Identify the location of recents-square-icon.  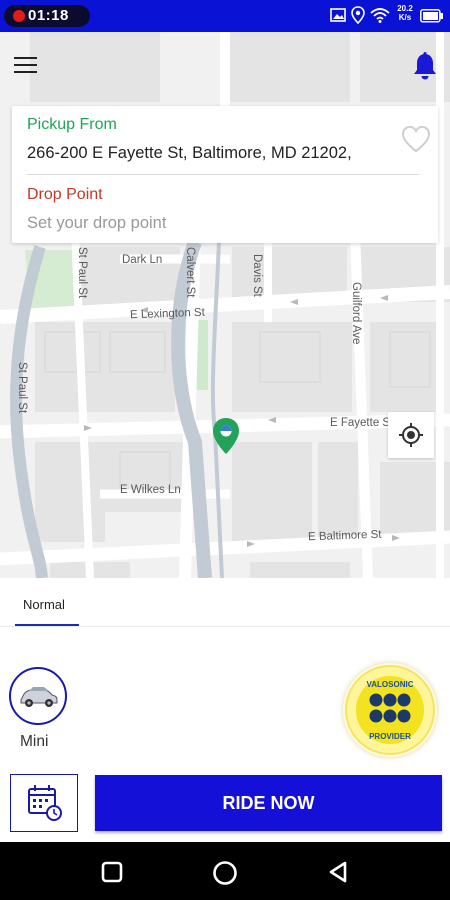
(112, 872).